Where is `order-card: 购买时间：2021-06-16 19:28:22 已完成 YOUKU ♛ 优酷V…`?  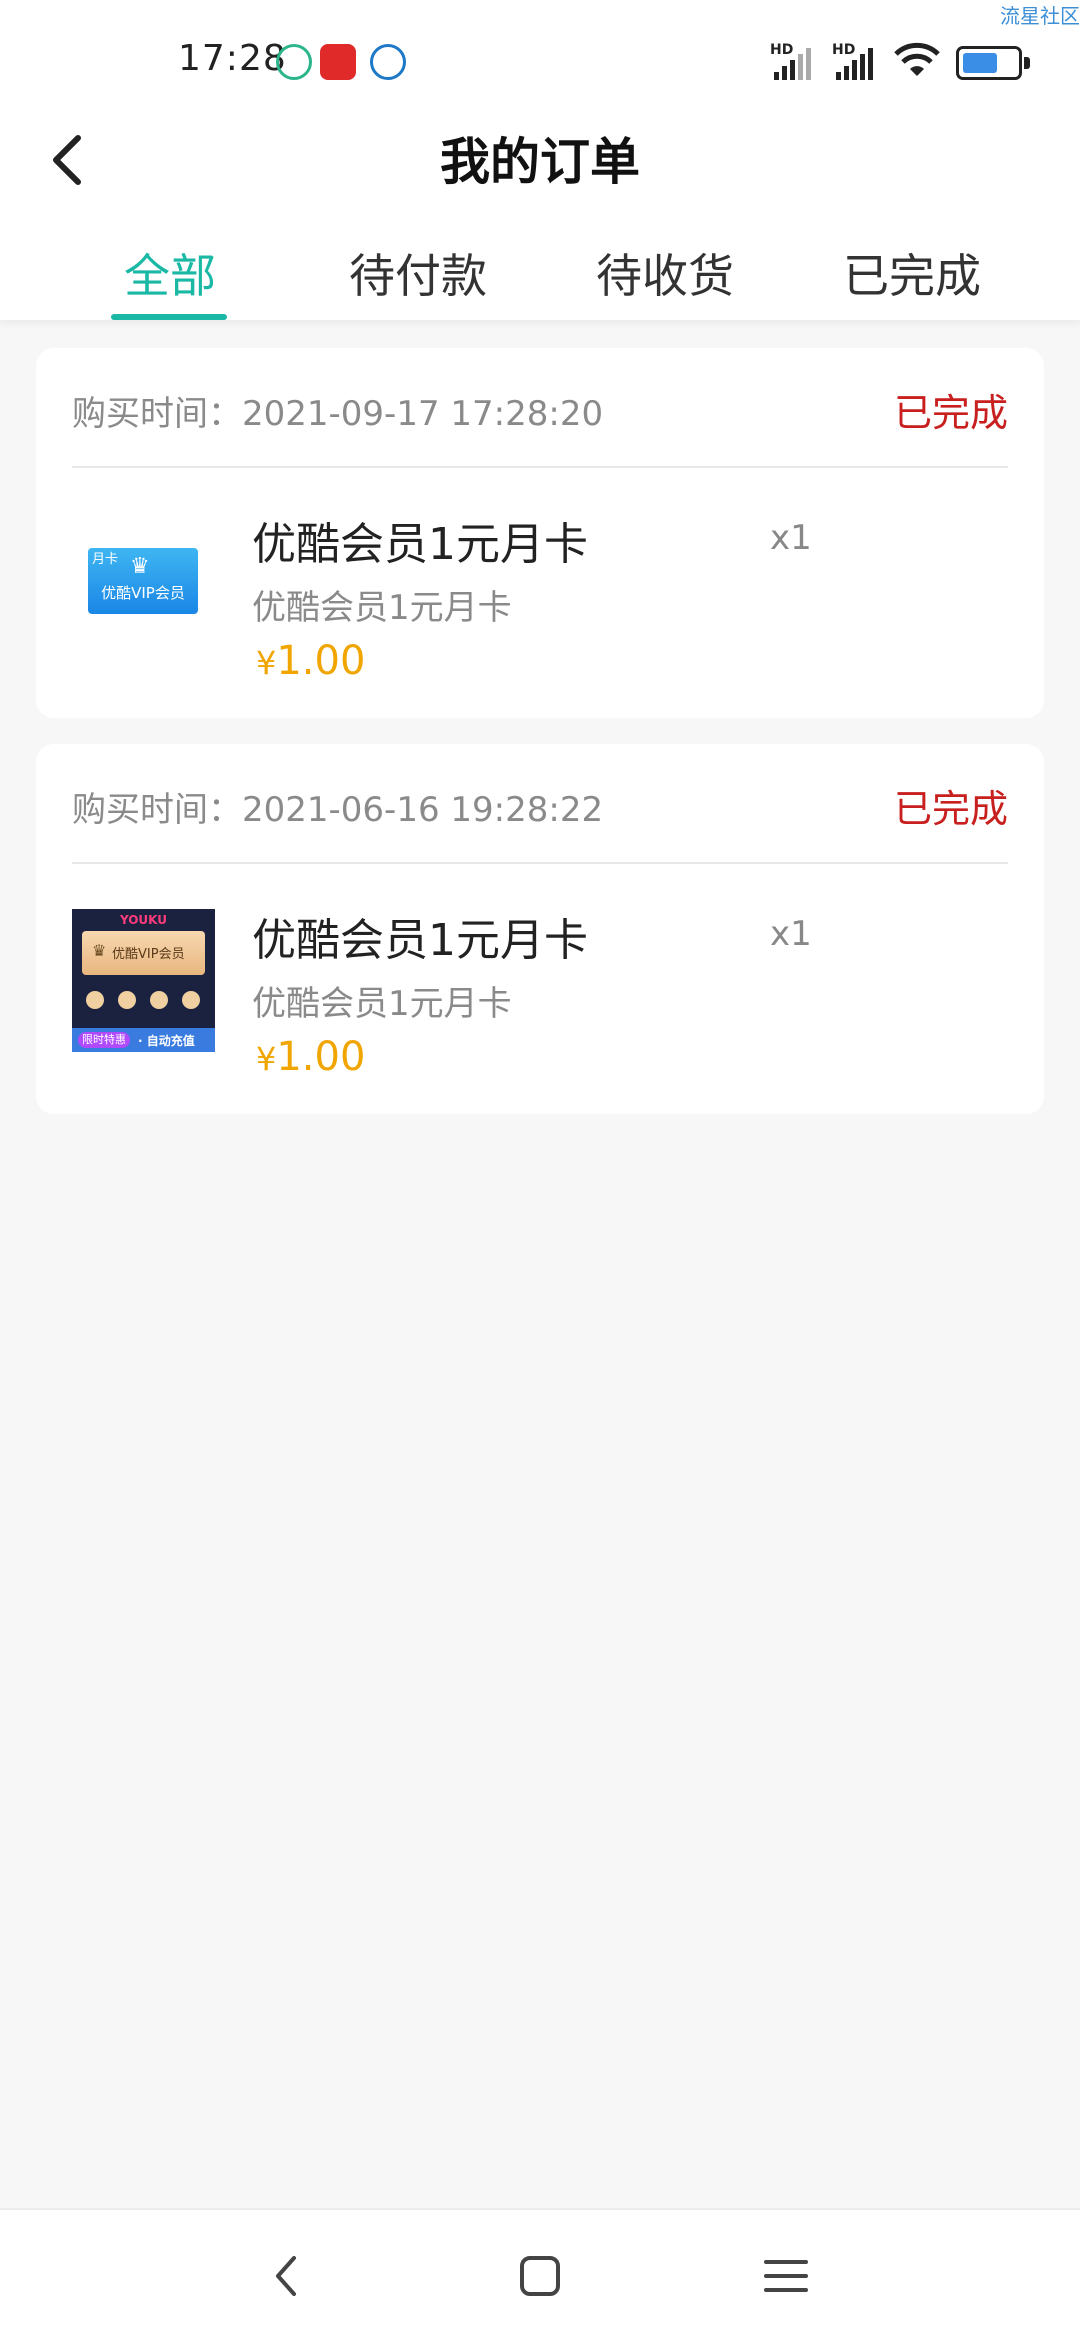 order-card: 购买时间：2021-06-16 19:28:22 已完成 YOUKU ♛ 优酷V… is located at coordinates (540, 929).